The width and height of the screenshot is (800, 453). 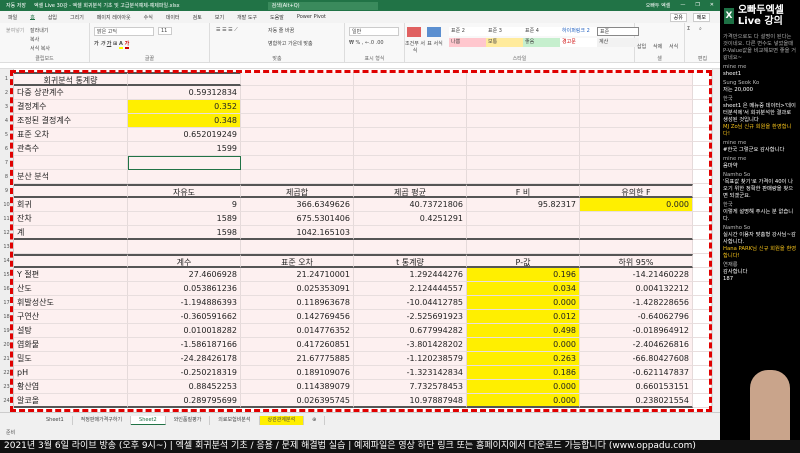 I want to click on conditional-format-icon, so click(x=414, y=32).